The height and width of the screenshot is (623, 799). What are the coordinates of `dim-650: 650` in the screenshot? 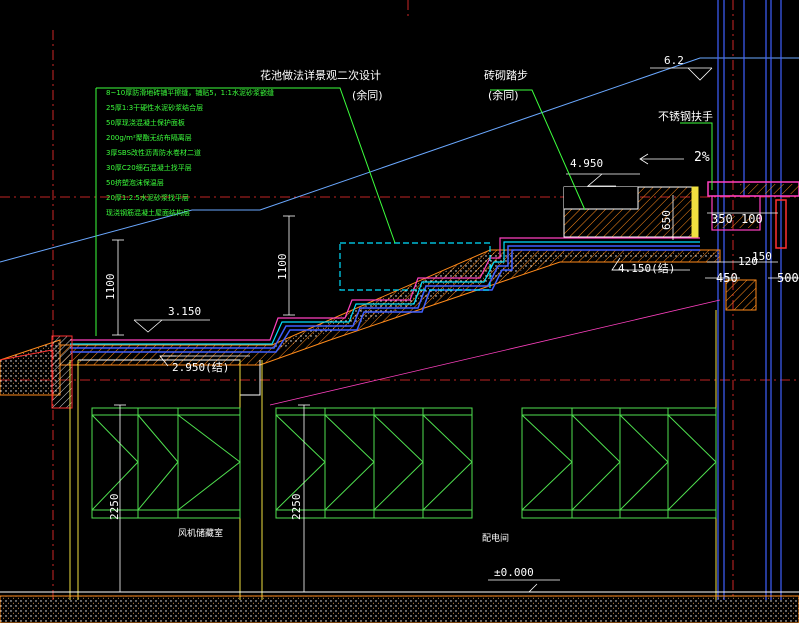 It's located at (666, 220).